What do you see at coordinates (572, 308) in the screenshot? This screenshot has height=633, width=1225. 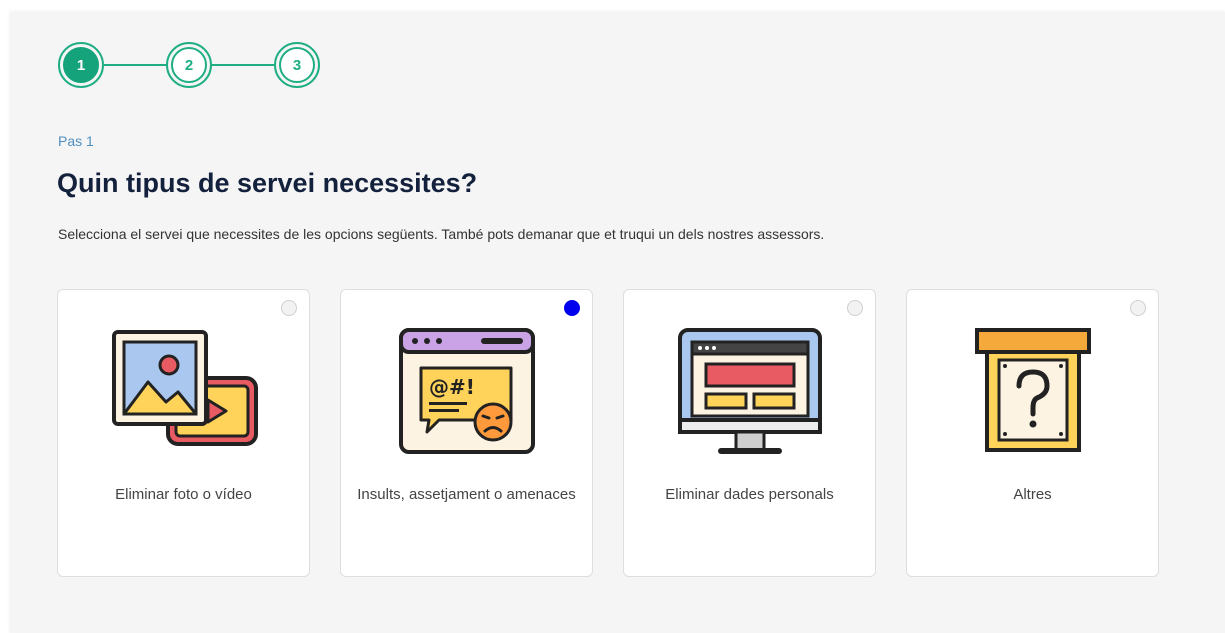 I see `option-radio-selected` at bounding box center [572, 308].